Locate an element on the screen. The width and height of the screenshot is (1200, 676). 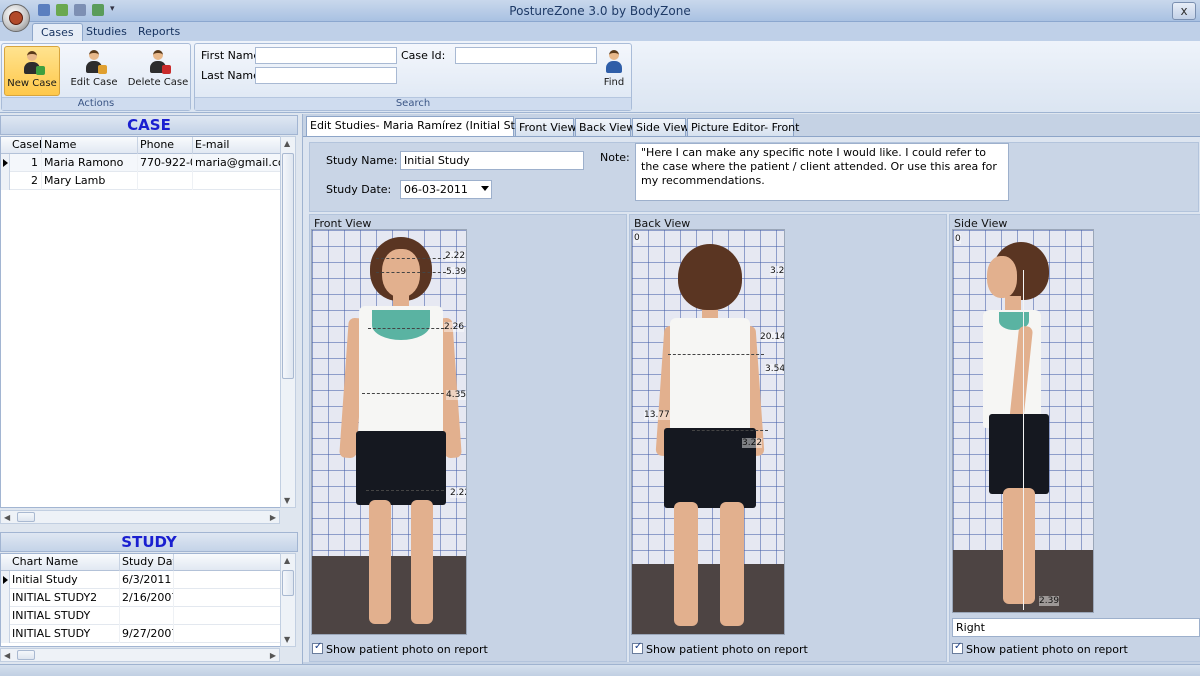
col-name: Name is located at coordinates (90, 145).